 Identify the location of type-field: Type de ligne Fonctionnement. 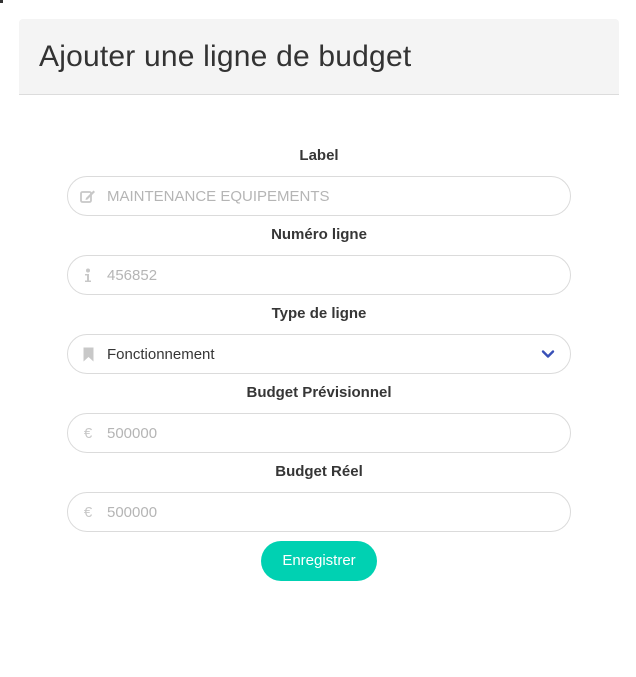
(319, 339).